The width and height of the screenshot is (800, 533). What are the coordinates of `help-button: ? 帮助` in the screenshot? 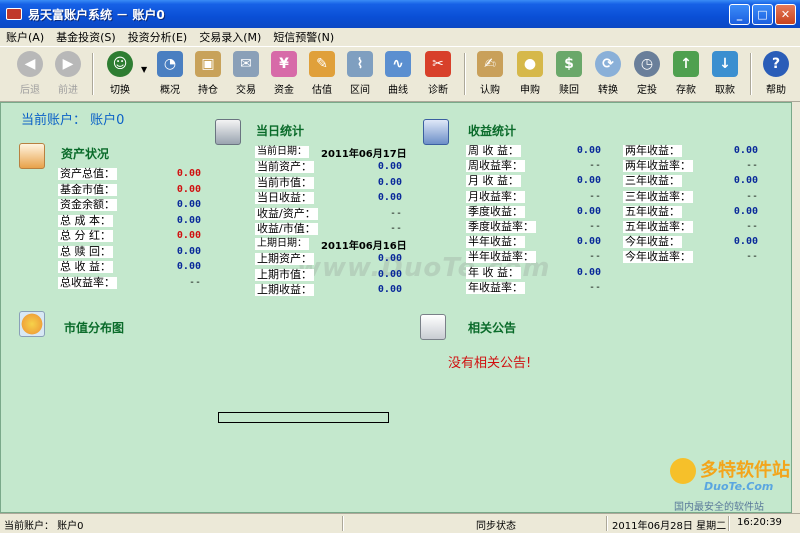 It's located at (776, 74).